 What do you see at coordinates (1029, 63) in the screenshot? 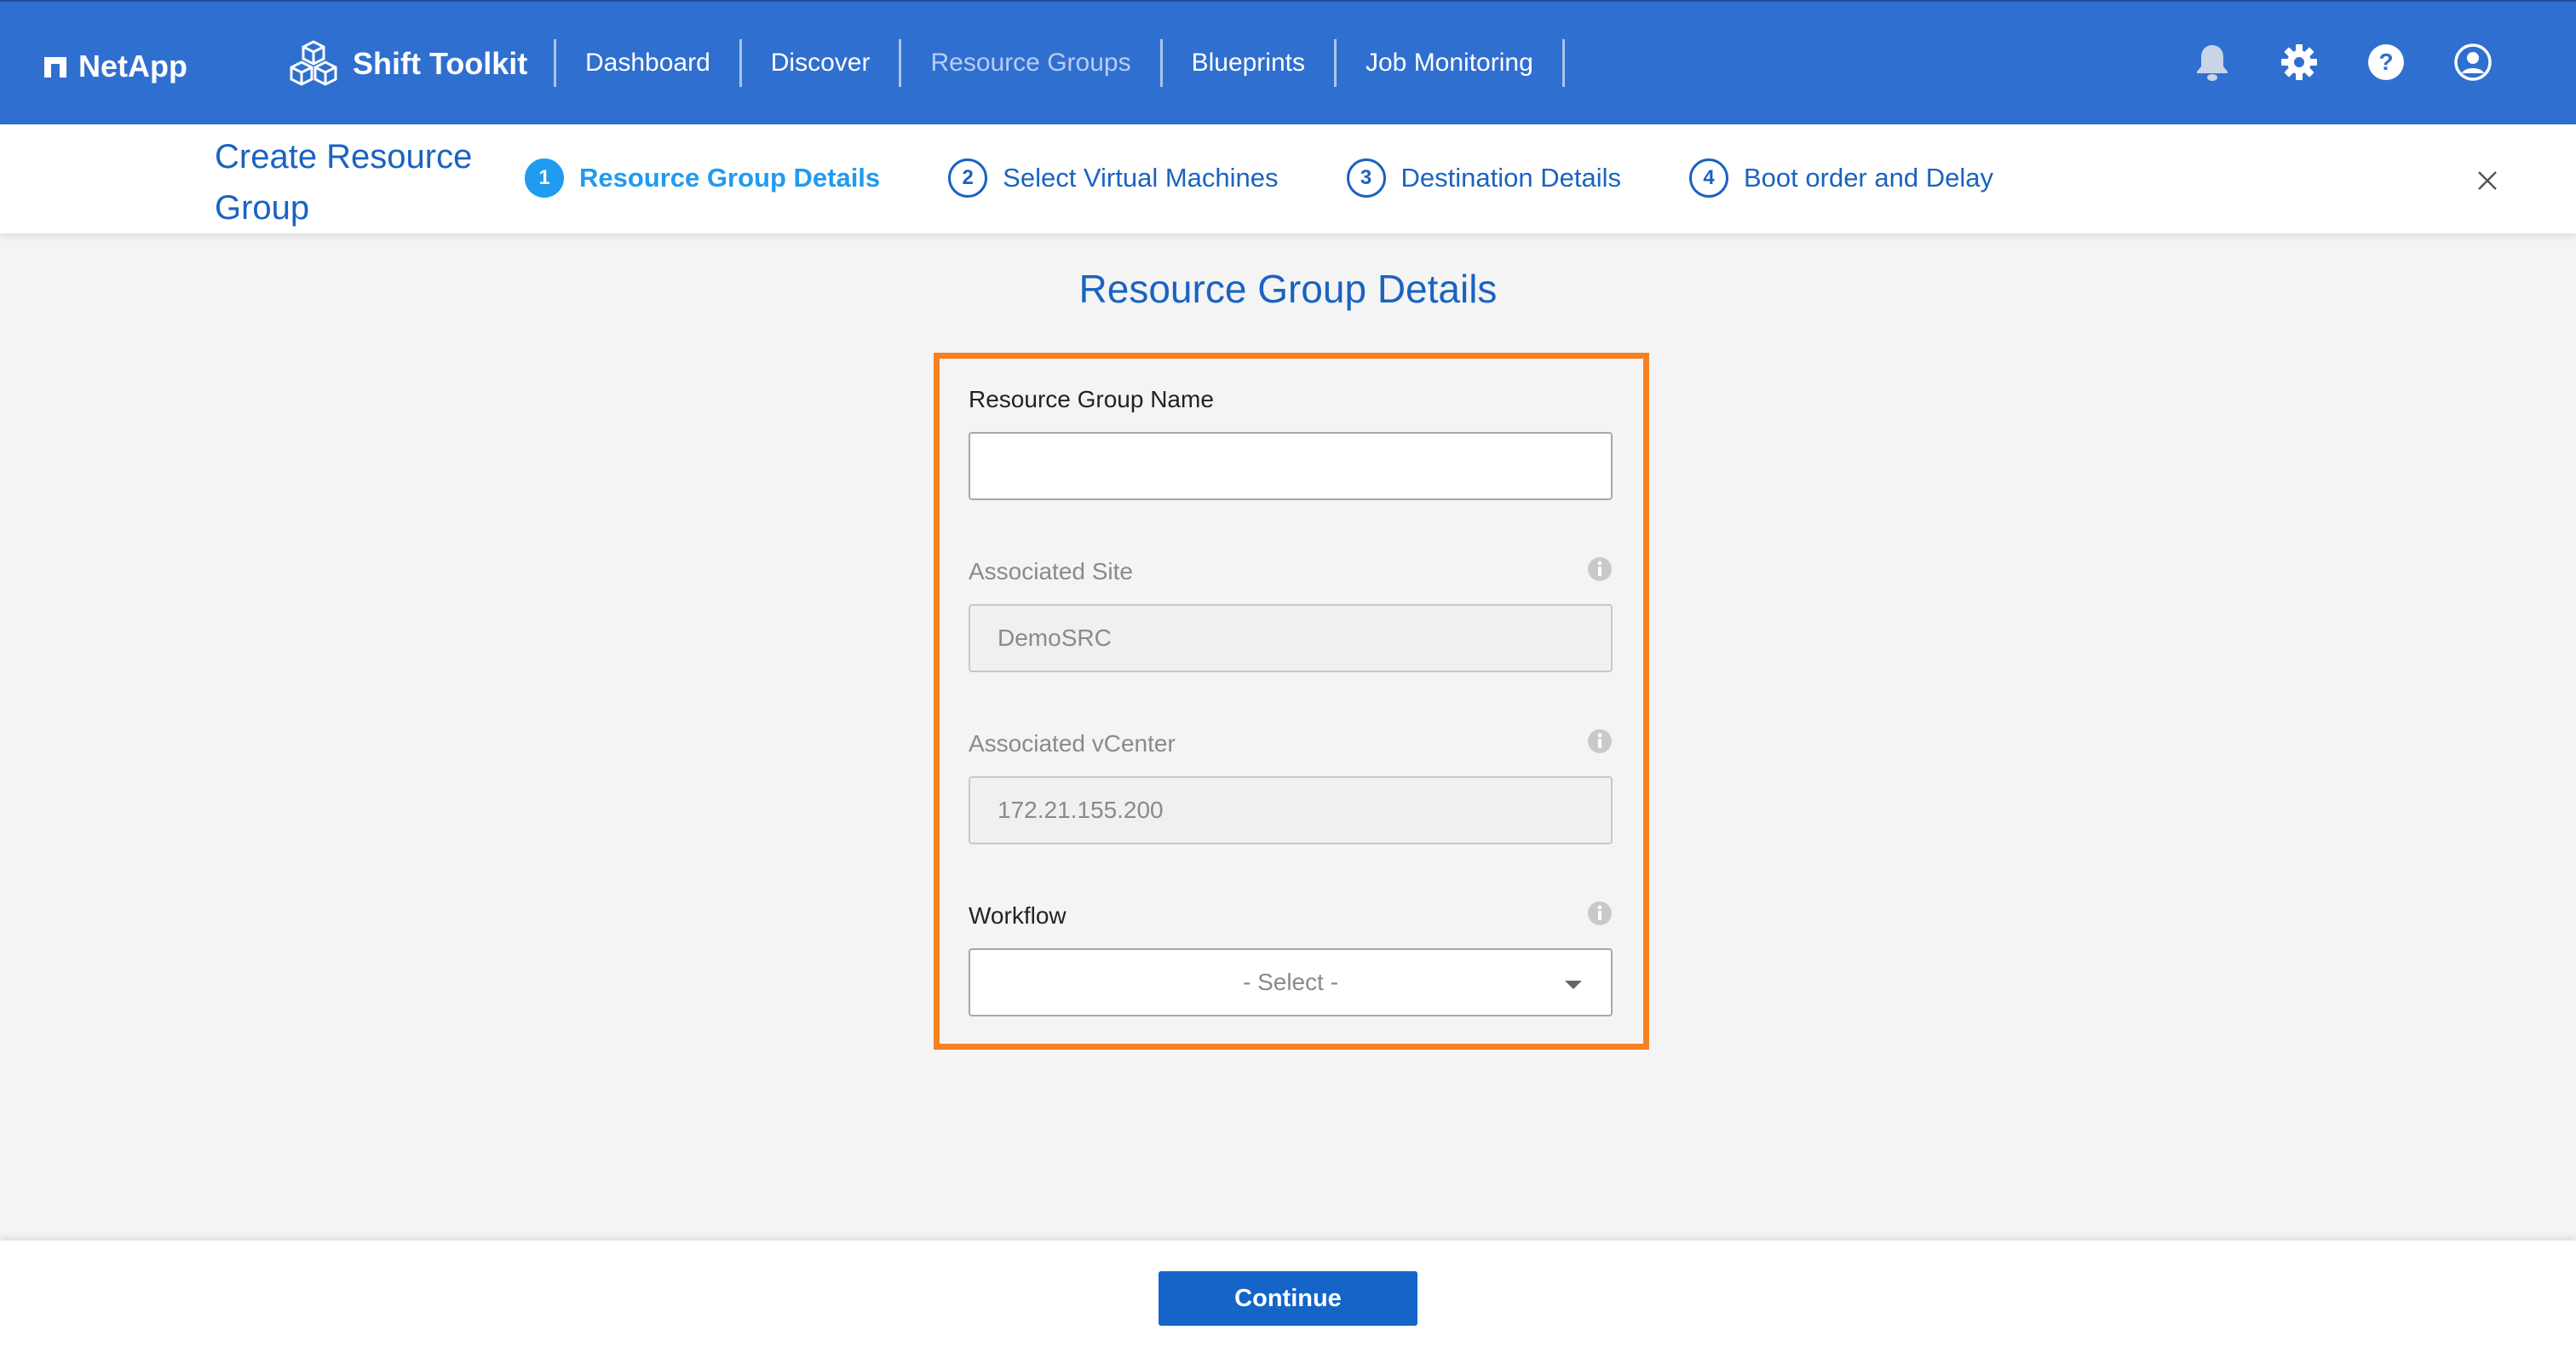
I see `nav-resource-groups: Resource Groups` at bounding box center [1029, 63].